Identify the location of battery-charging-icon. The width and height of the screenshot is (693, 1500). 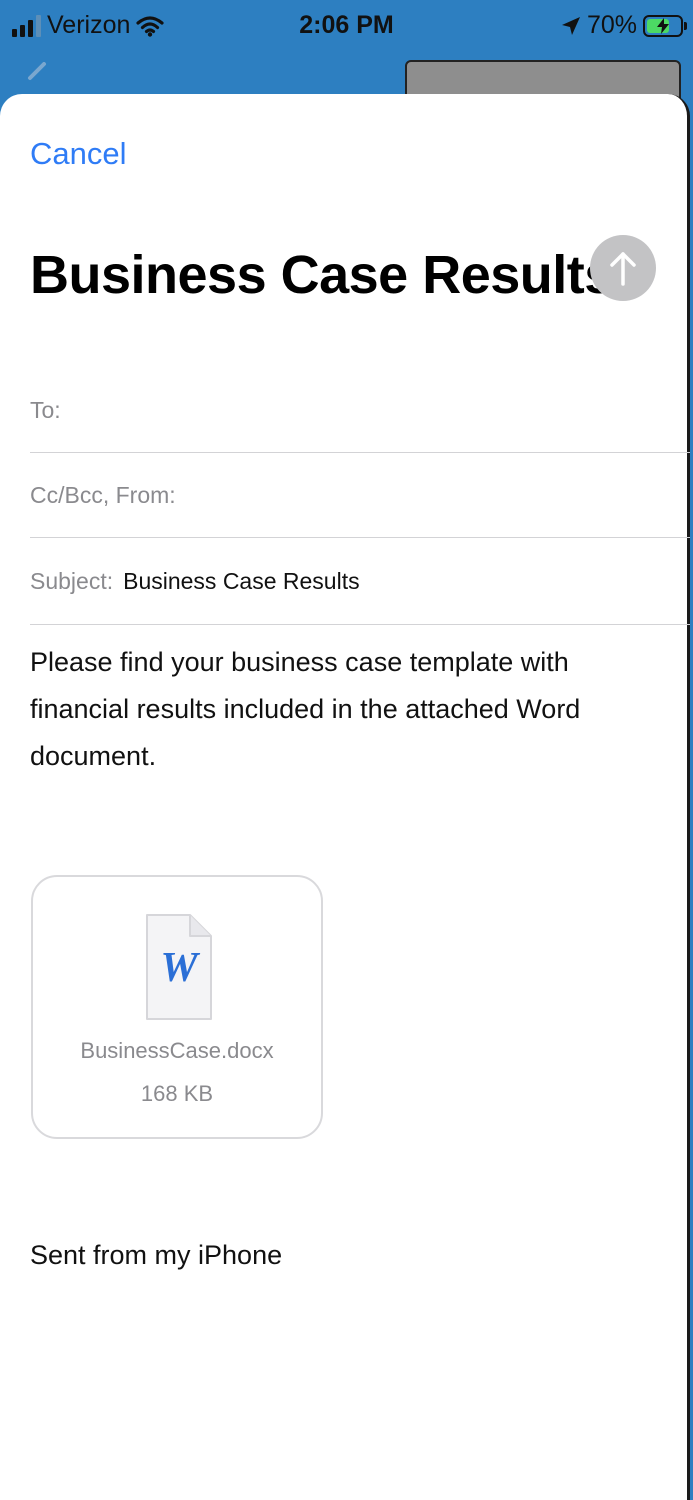
(665, 25).